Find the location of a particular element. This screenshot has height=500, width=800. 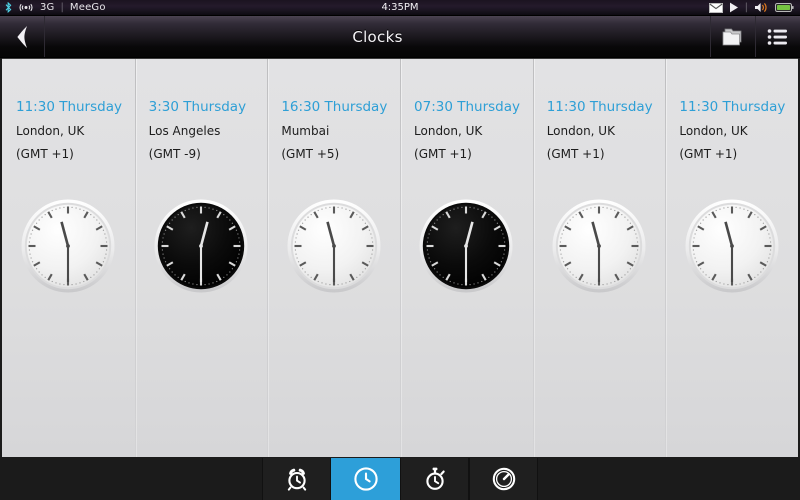

tab-stopwatch is located at coordinates (434, 479).